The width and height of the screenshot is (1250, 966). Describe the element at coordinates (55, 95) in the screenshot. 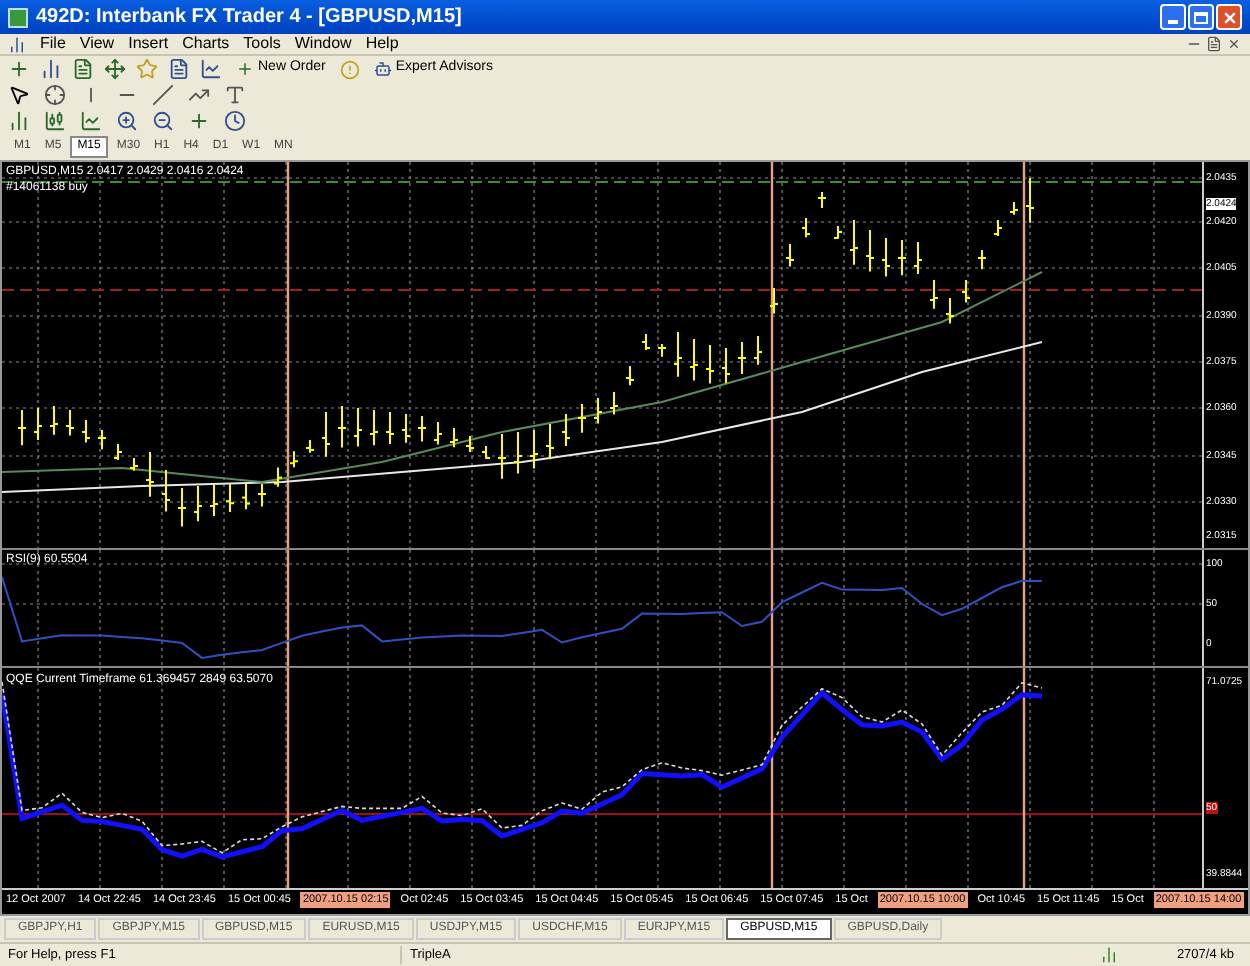

I see `crosshair-icon` at that location.